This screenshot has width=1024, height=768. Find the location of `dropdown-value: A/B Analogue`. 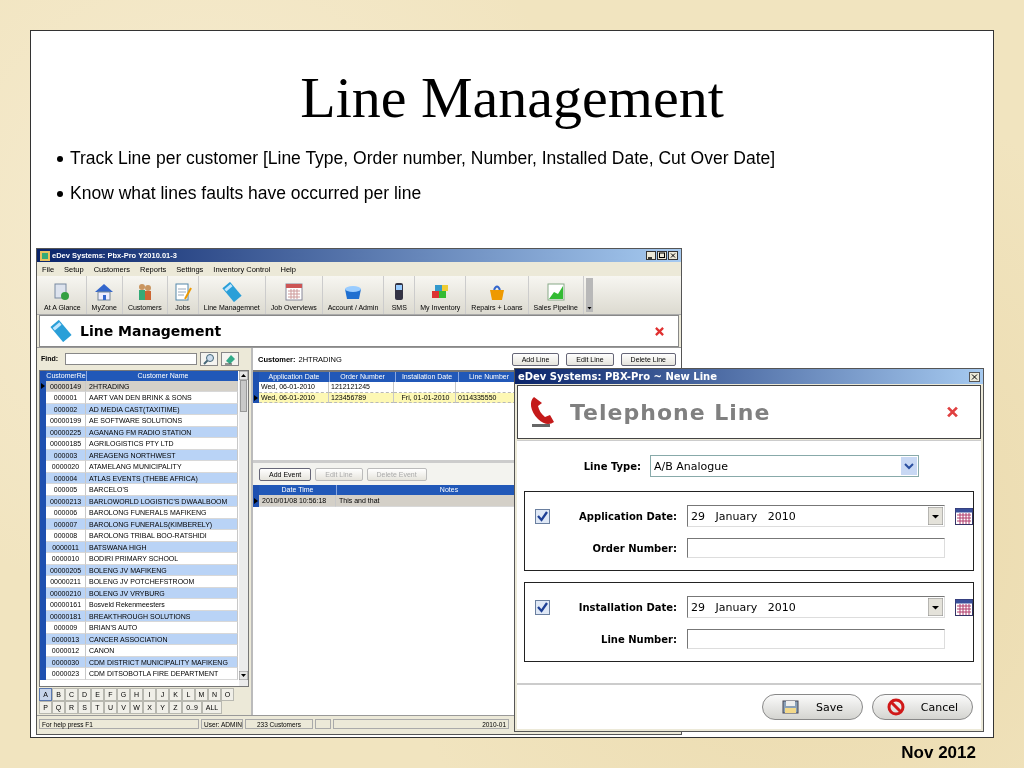

dropdown-value: A/B Analogue is located at coordinates (691, 466).